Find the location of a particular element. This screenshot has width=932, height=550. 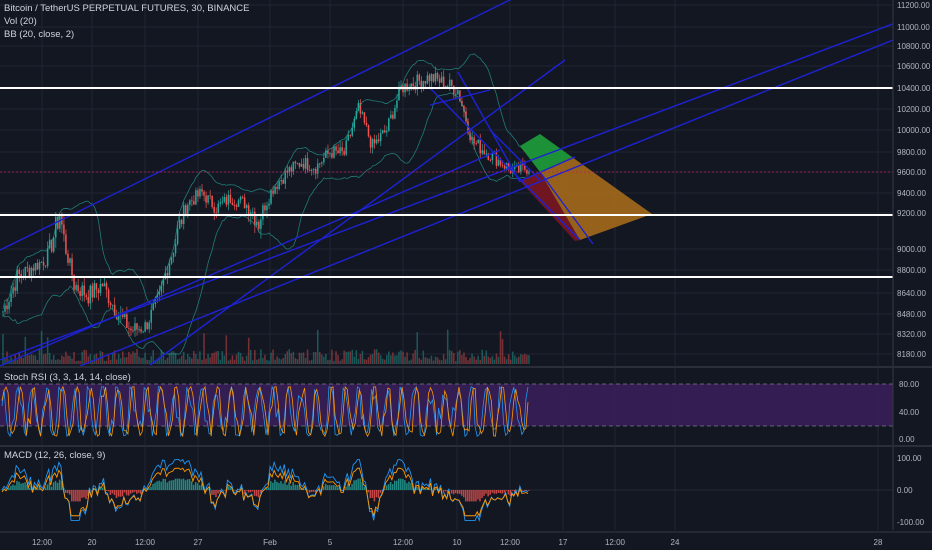

time-tick-label: 12:00 is located at coordinates (615, 542).